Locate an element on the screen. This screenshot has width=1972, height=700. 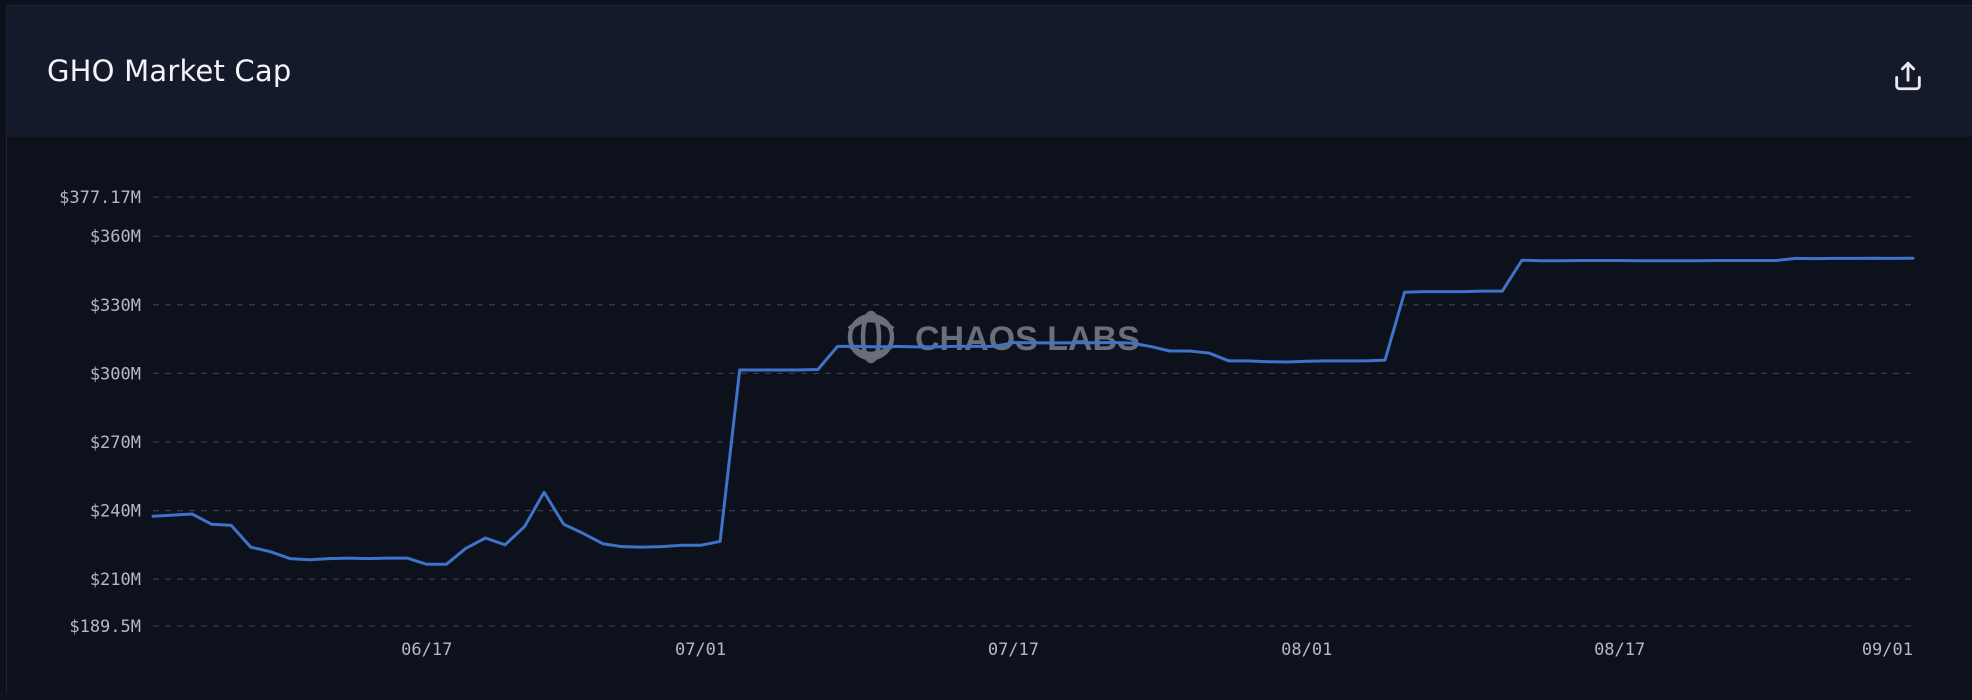
x-tick-label: 08/17 is located at coordinates (1619, 650).